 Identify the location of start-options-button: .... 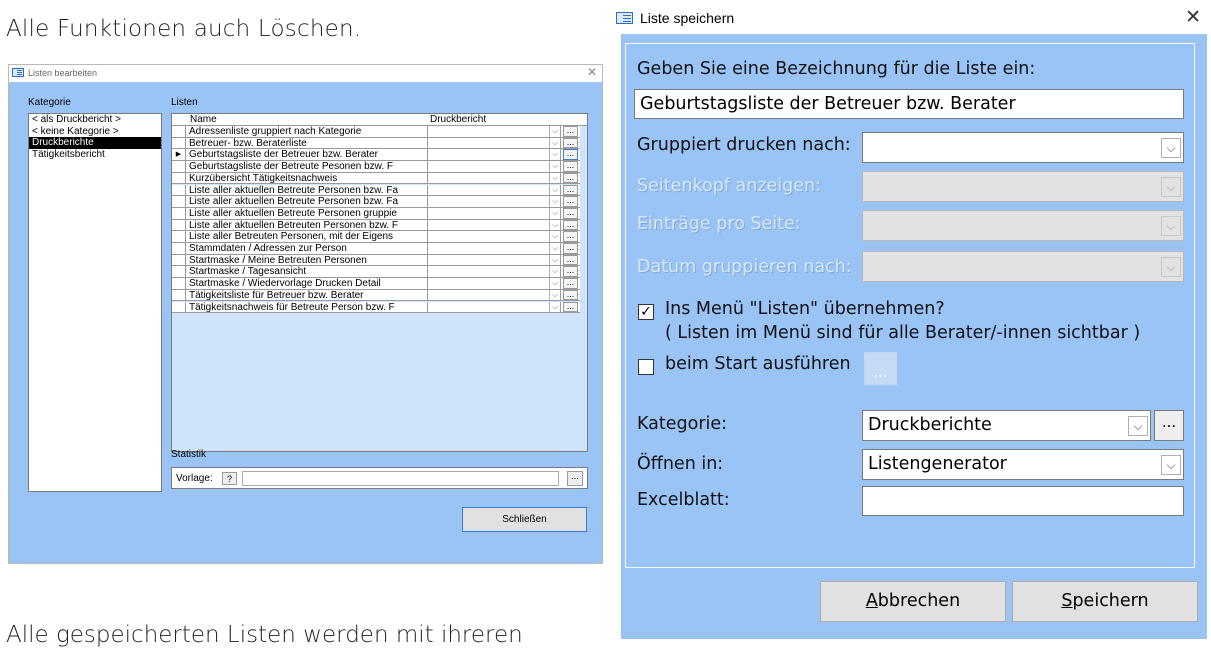
(880, 368).